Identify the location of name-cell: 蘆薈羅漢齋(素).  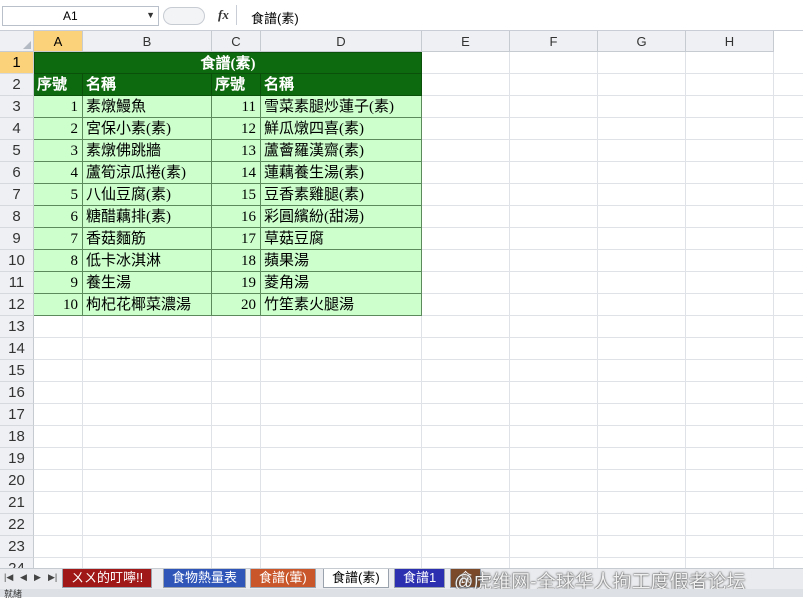
(341, 151).